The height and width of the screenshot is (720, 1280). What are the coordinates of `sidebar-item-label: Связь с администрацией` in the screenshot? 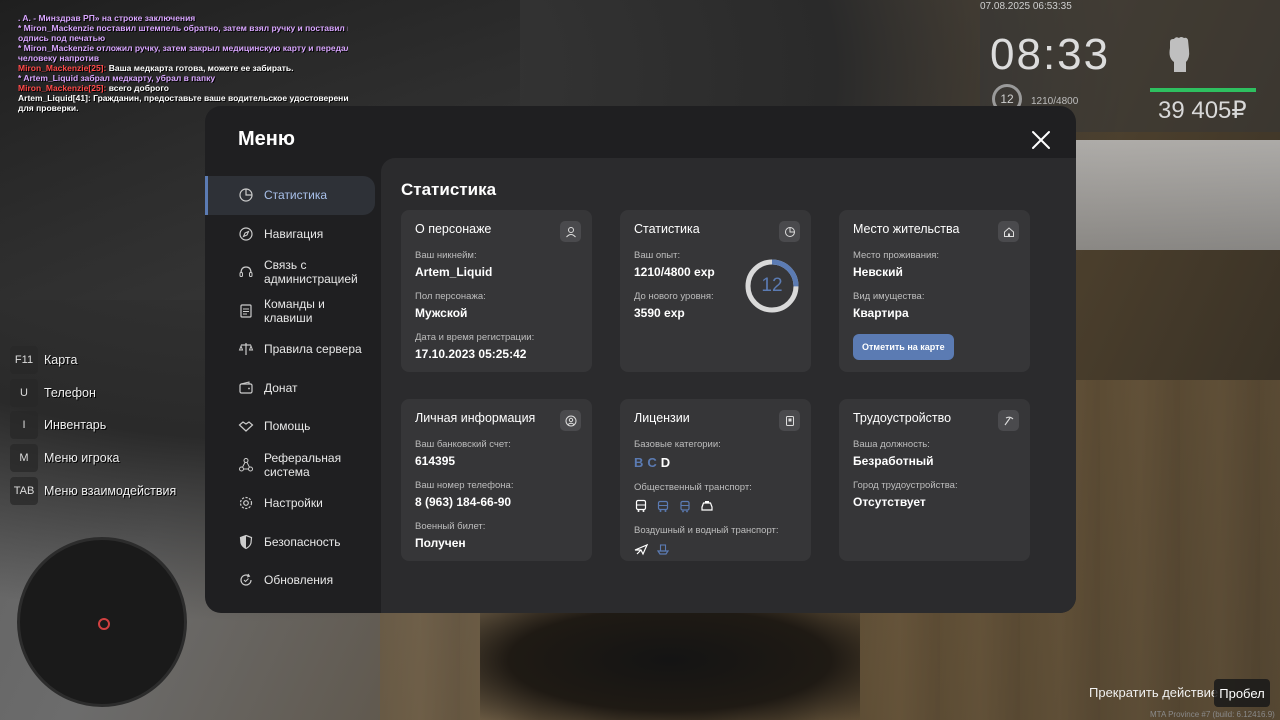 It's located at (311, 272).